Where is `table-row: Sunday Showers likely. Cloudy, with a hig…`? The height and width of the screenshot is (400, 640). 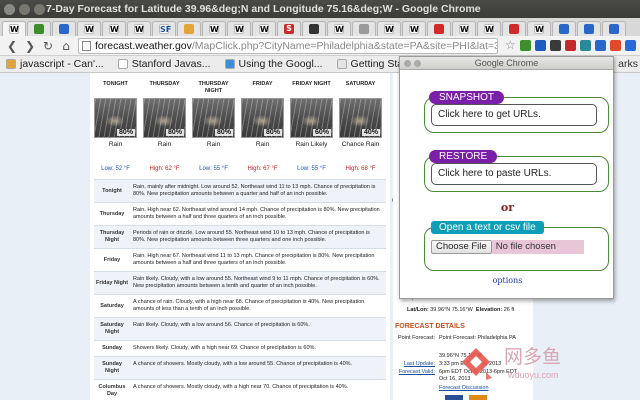
table-row: Sunday Showers likely. Cloudy, with a hig… is located at coordinates (240, 348).